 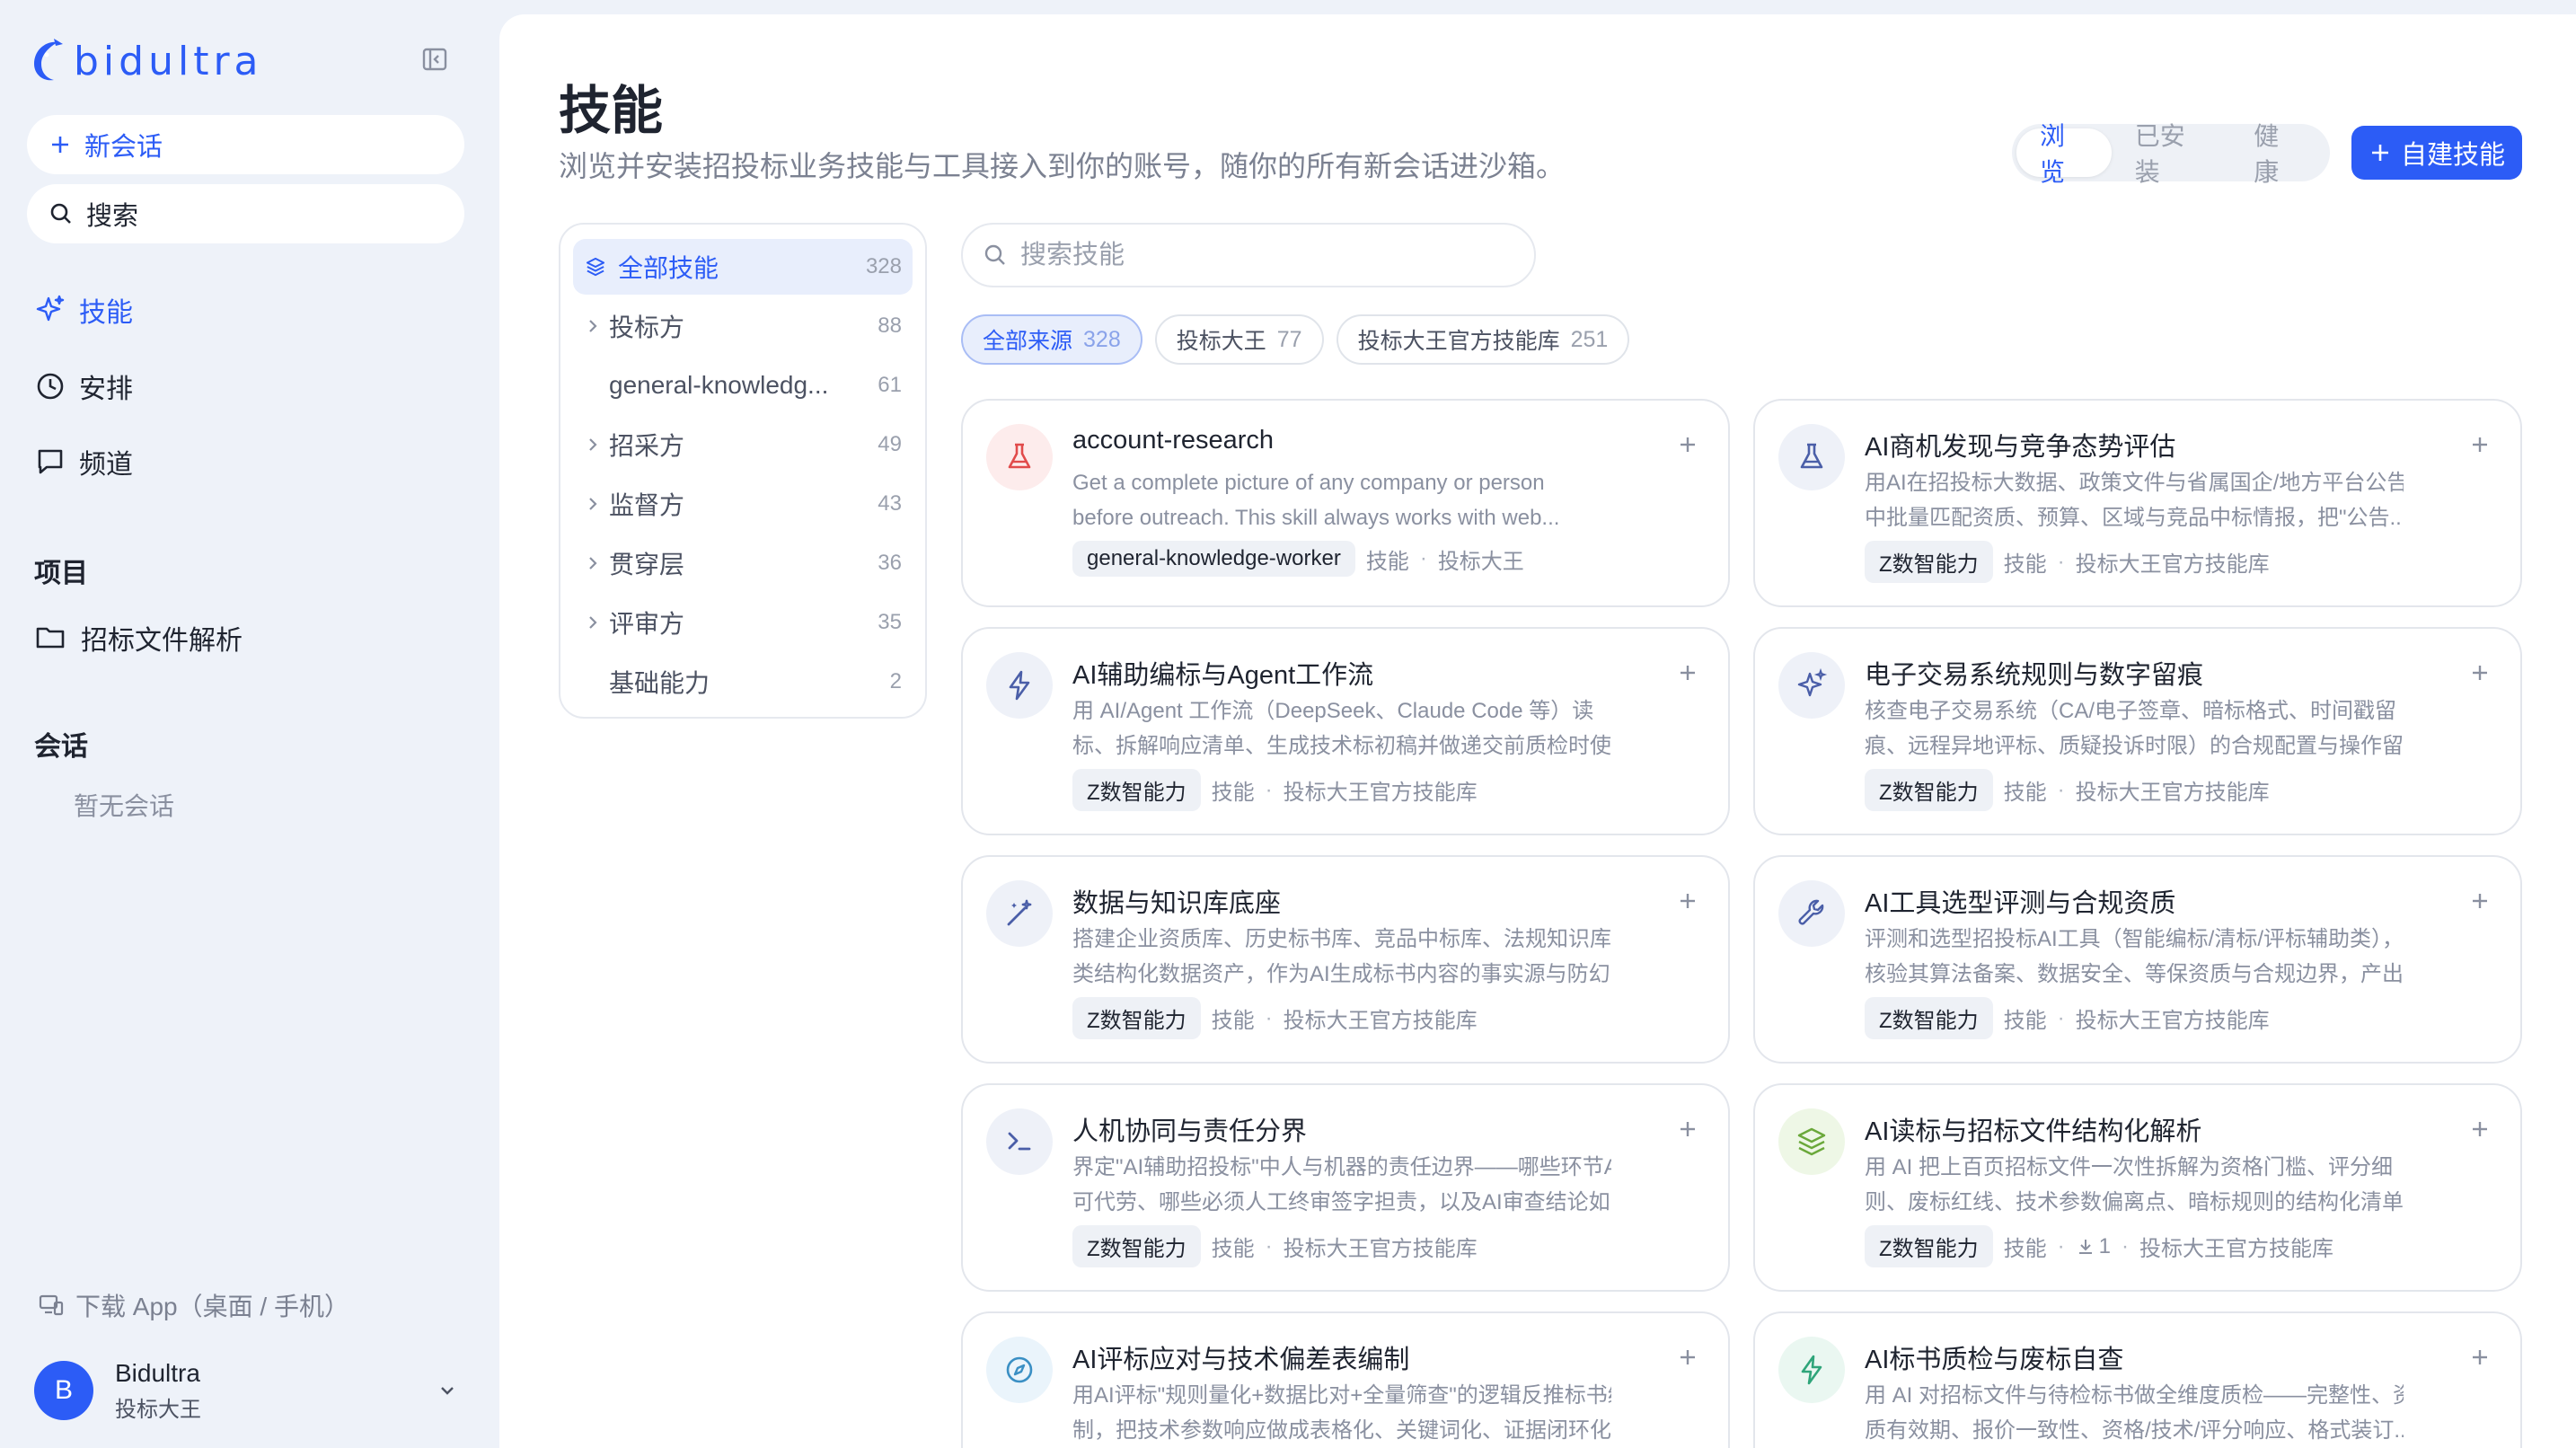 What do you see at coordinates (743, 267) in the screenshot?
I see `category-item: 全部技能 328` at bounding box center [743, 267].